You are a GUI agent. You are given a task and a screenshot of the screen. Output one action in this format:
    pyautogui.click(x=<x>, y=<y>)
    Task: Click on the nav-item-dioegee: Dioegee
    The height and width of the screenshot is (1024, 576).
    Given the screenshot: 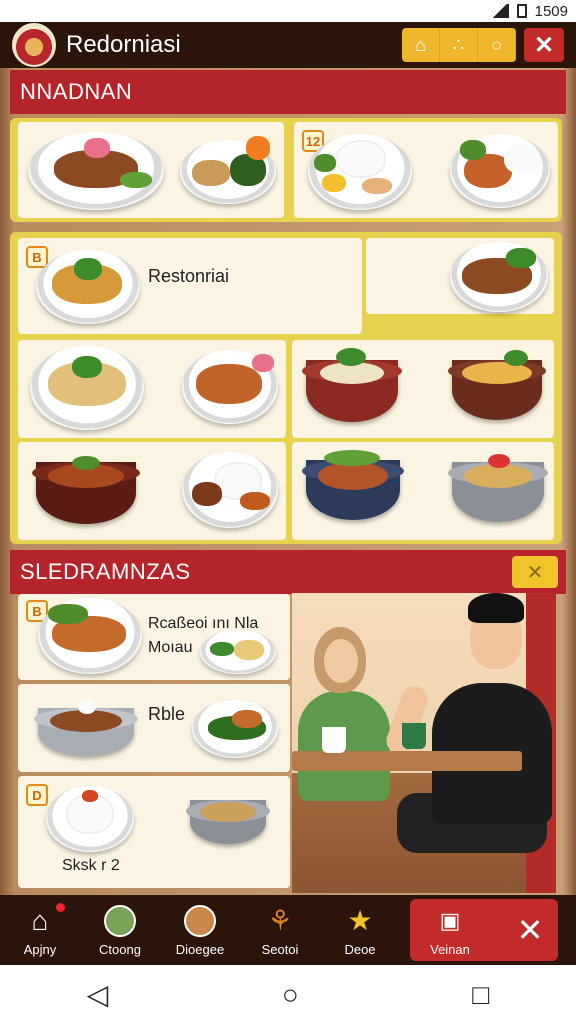 What is the action you would take?
    pyautogui.click(x=200, y=930)
    